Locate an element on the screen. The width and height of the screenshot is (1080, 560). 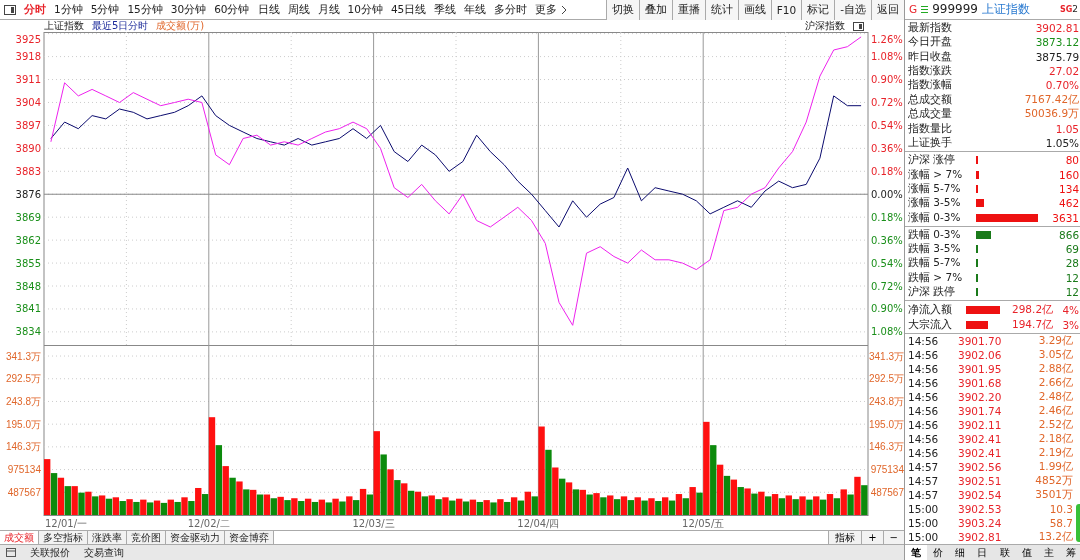
breadth-label: 跌幅 0-3% is located at coordinates (935, 234).